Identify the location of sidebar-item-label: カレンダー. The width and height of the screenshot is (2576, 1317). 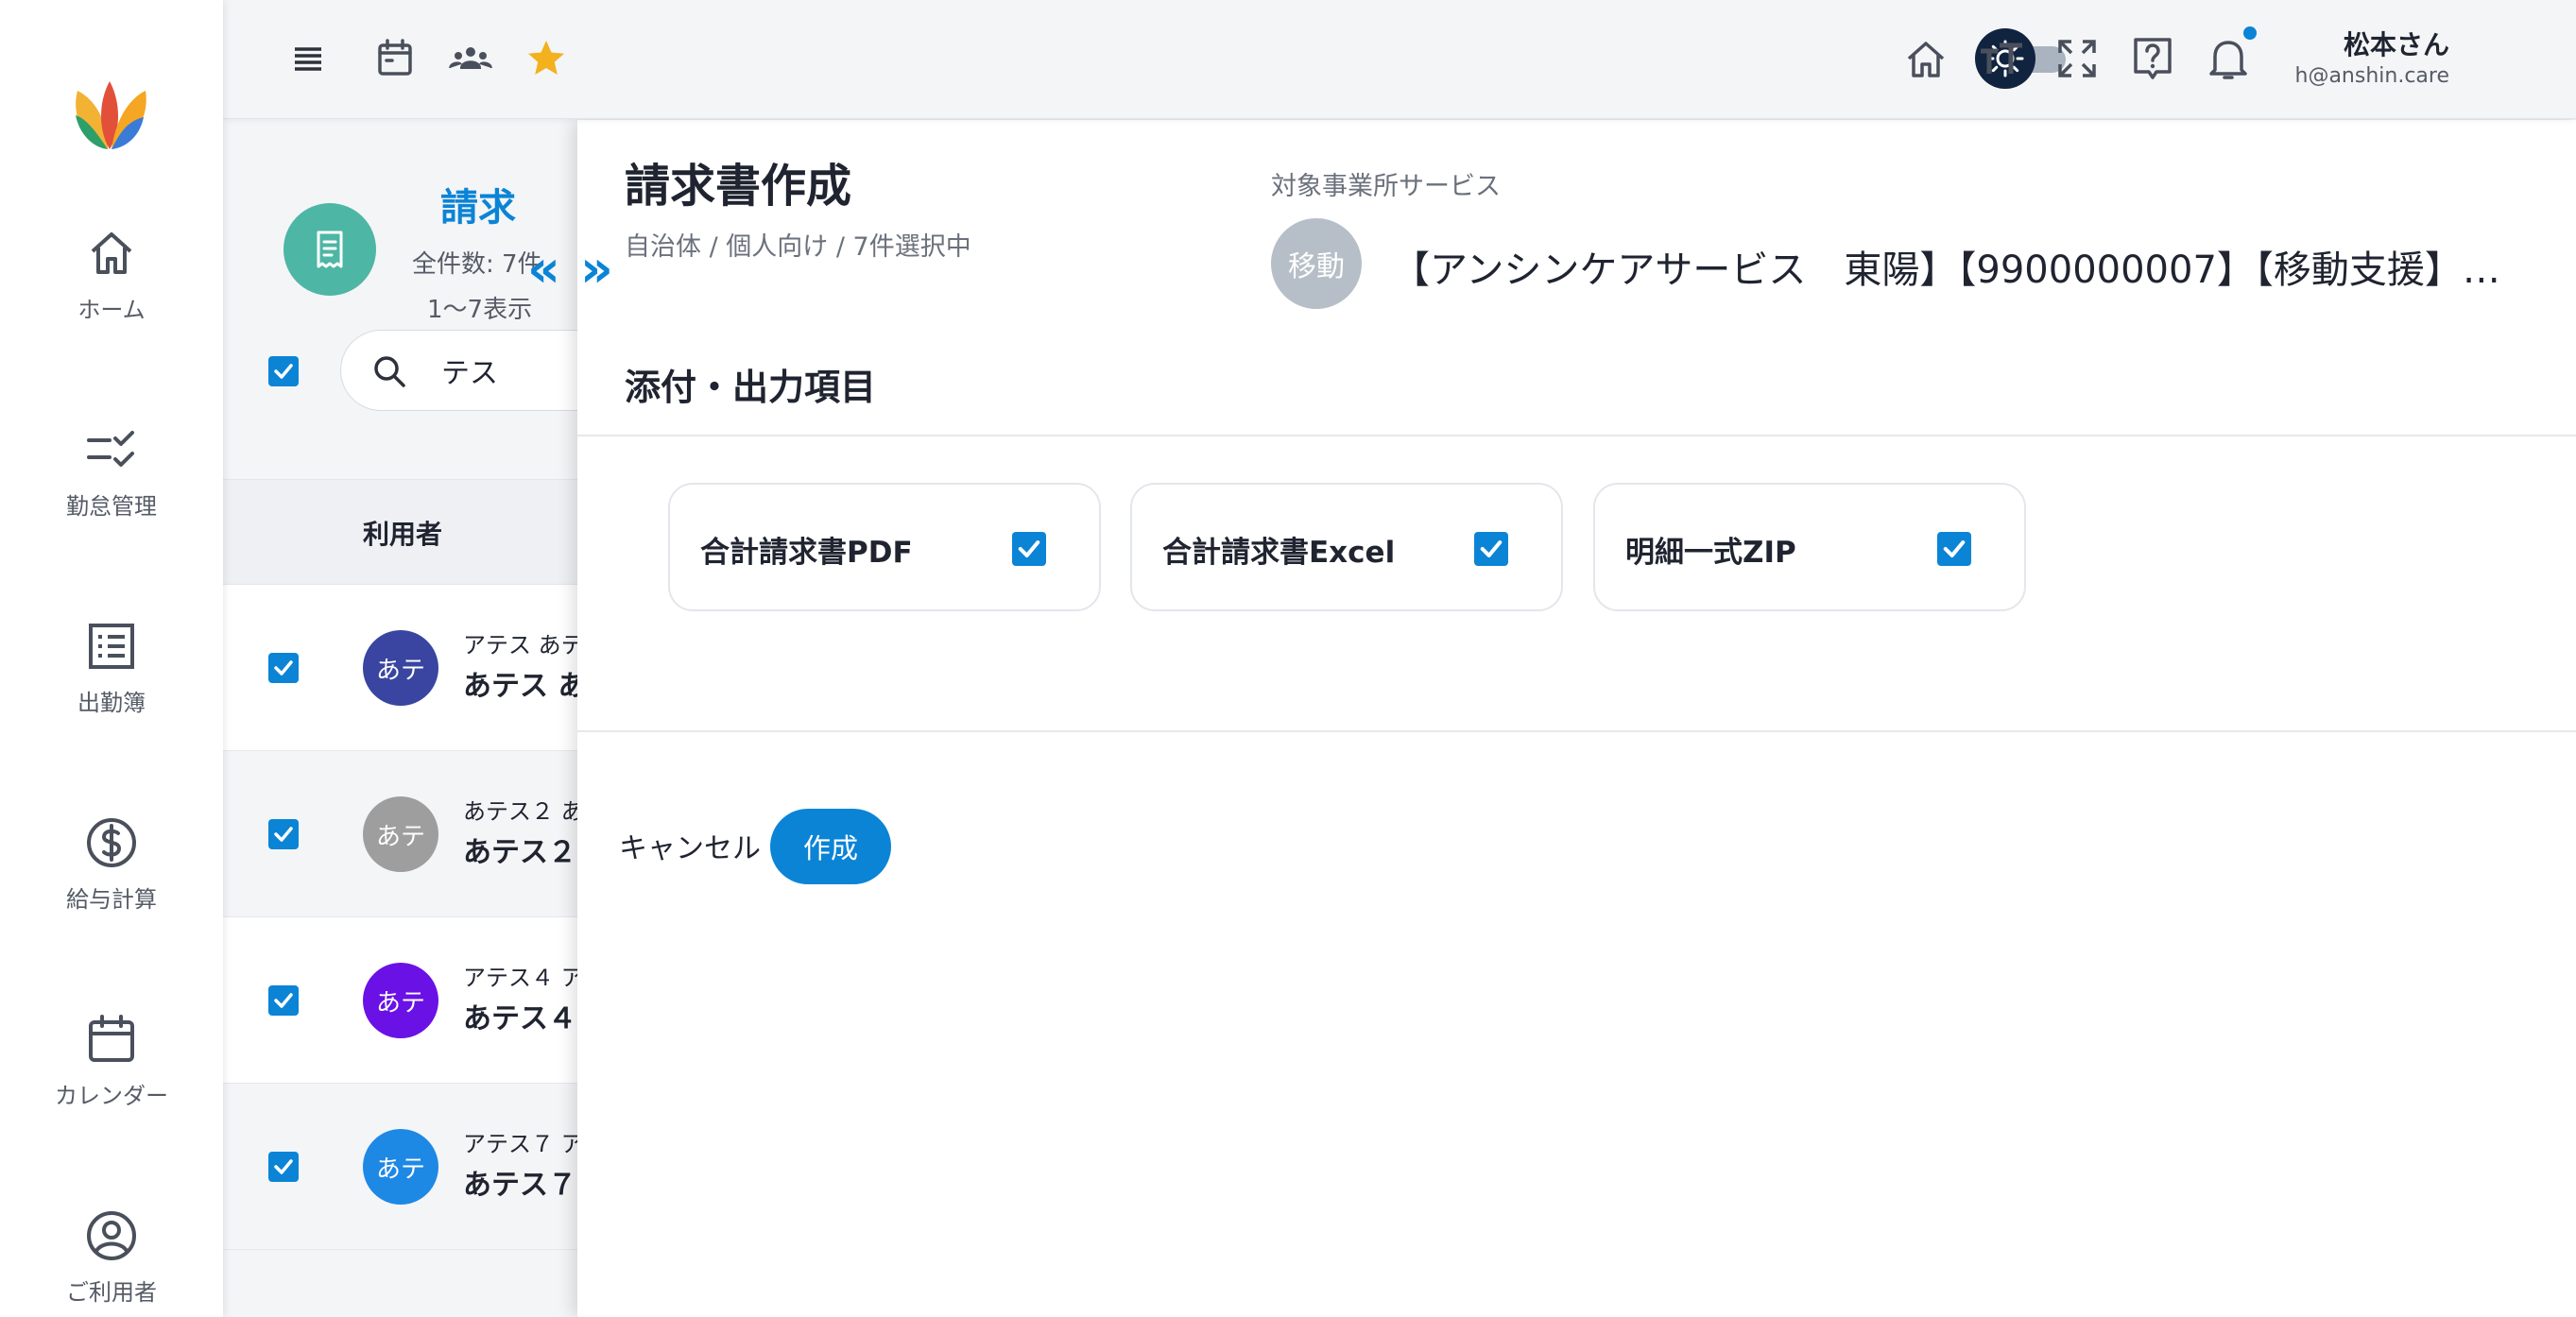
(111, 1096).